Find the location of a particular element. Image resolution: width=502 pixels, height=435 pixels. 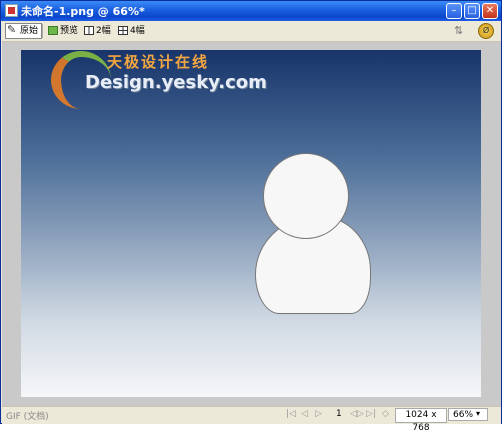

tab-4up-label: 4幅 is located at coordinates (137, 31).